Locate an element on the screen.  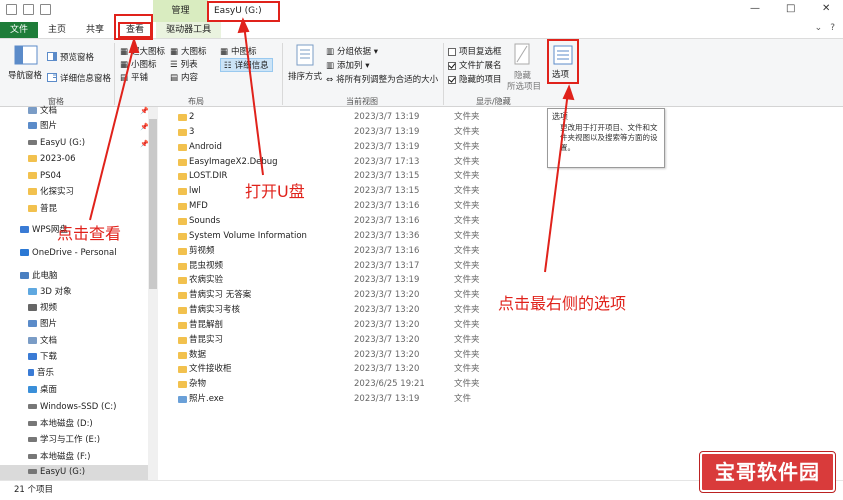
file-row: 昔病实习 无答案 2023/3/7 13:20 文件夹 is located at coordinates (361, 295).